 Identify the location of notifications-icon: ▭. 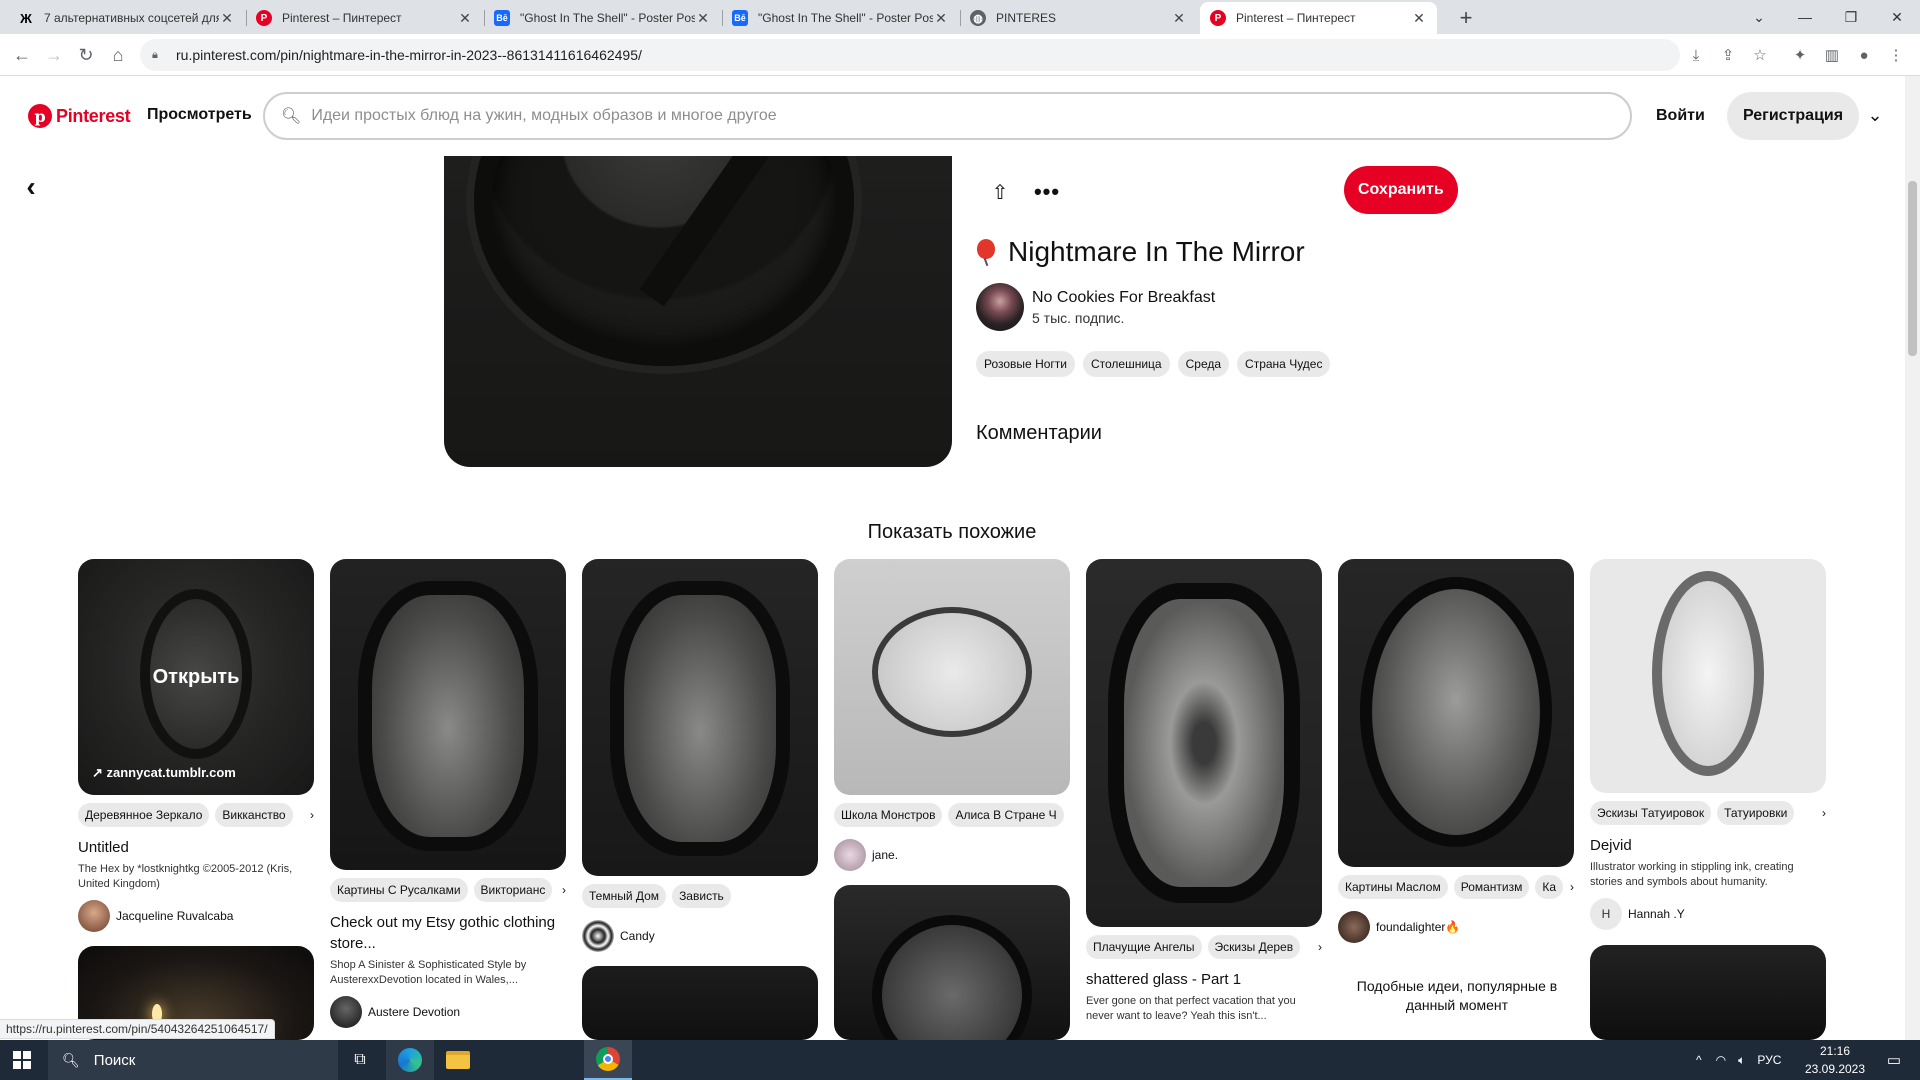
(1894, 1060).